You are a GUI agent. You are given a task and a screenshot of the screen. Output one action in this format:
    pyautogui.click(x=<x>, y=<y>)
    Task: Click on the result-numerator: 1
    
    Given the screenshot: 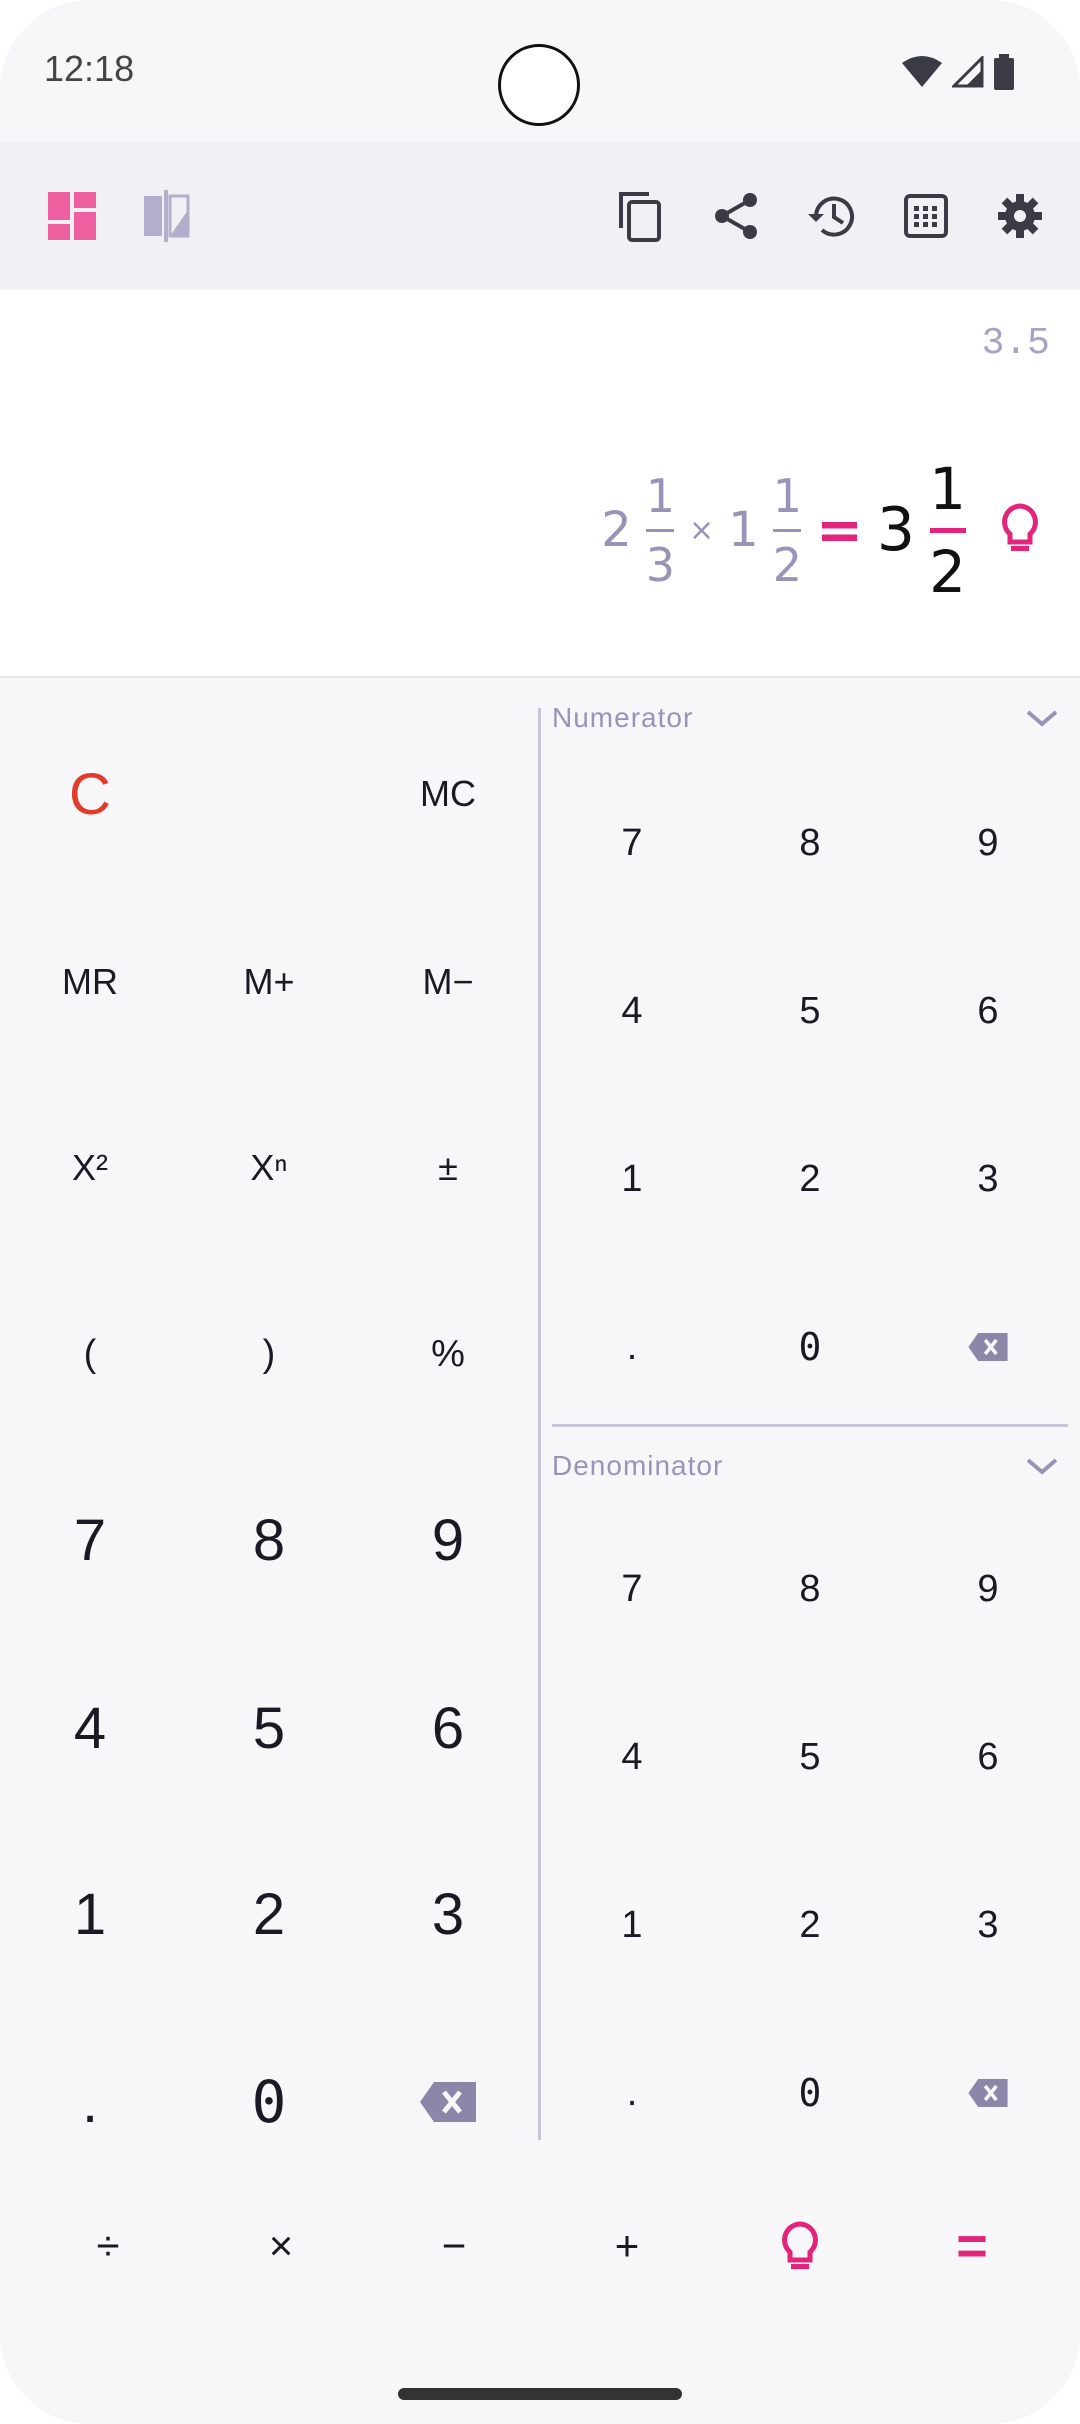 What is the action you would take?
    pyautogui.click(x=947, y=488)
    